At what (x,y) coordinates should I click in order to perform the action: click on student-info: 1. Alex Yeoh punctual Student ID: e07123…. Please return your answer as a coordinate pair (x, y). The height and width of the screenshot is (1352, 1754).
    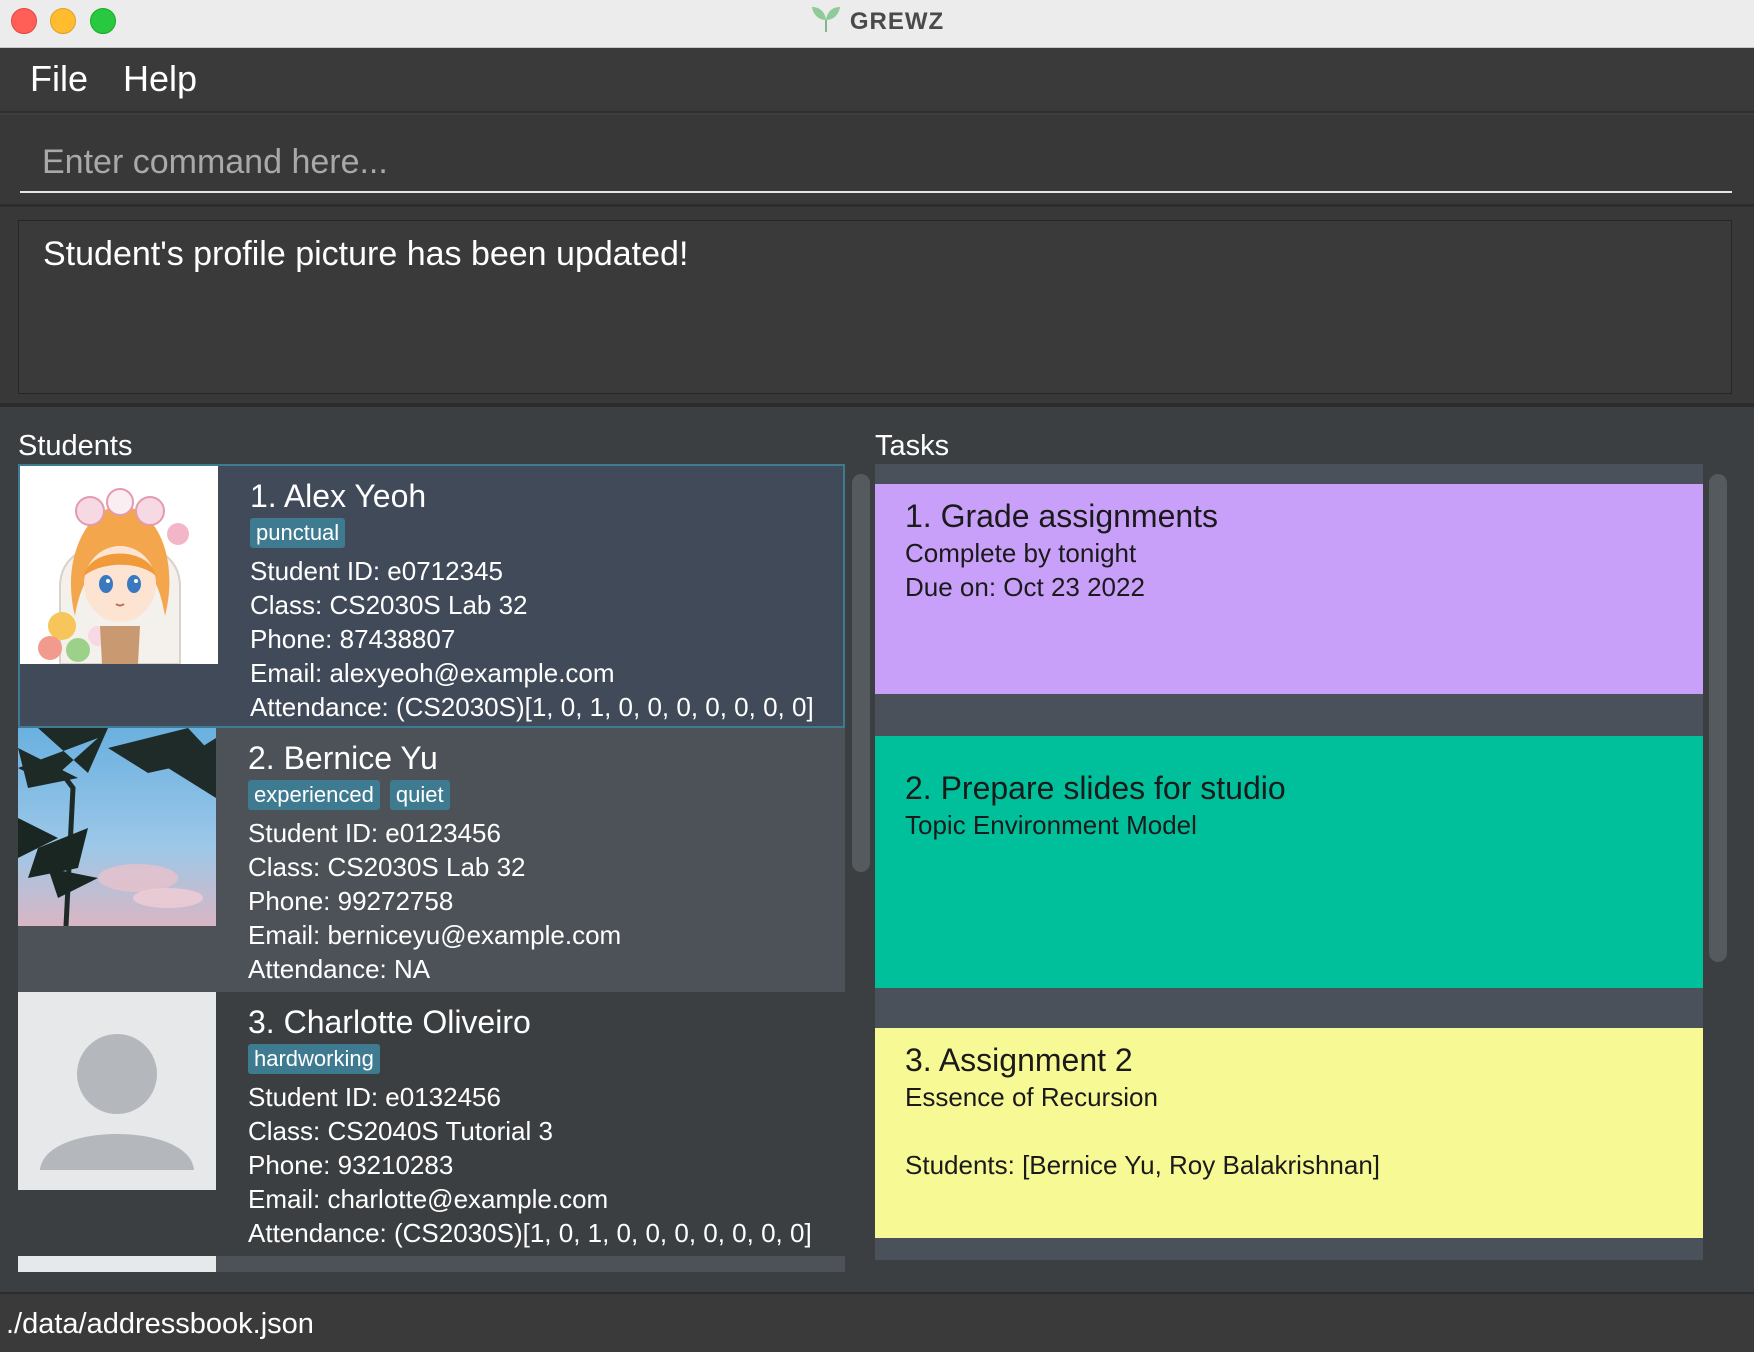
    Looking at the image, I should click on (532, 600).